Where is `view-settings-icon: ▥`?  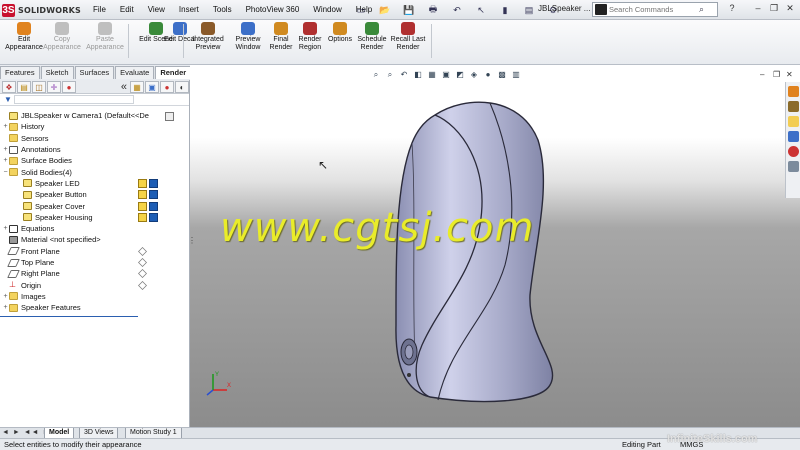
view-settings-icon: ▥ is located at coordinates (516, 75).